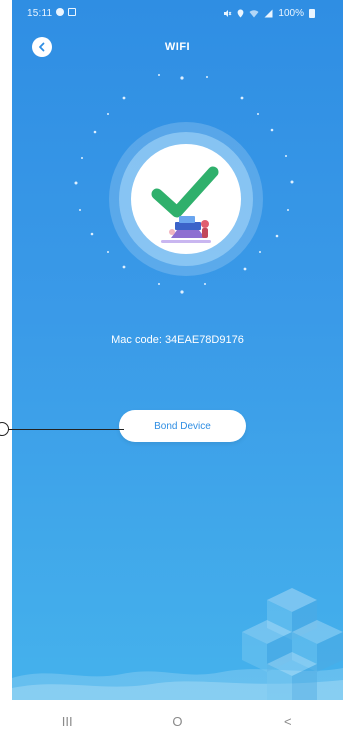  What do you see at coordinates (312, 13) in the screenshot?
I see `battery-icon` at bounding box center [312, 13].